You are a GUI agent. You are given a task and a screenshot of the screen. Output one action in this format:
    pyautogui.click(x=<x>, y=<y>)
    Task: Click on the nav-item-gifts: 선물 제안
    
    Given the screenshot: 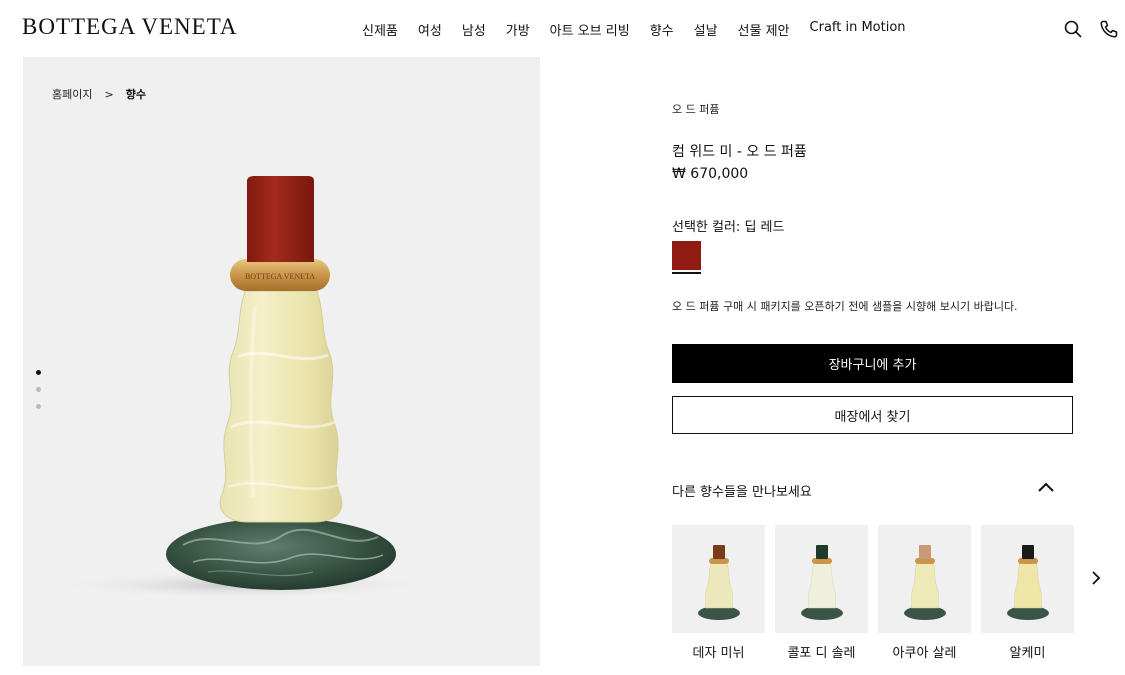 What is the action you would take?
    pyautogui.click(x=764, y=29)
    